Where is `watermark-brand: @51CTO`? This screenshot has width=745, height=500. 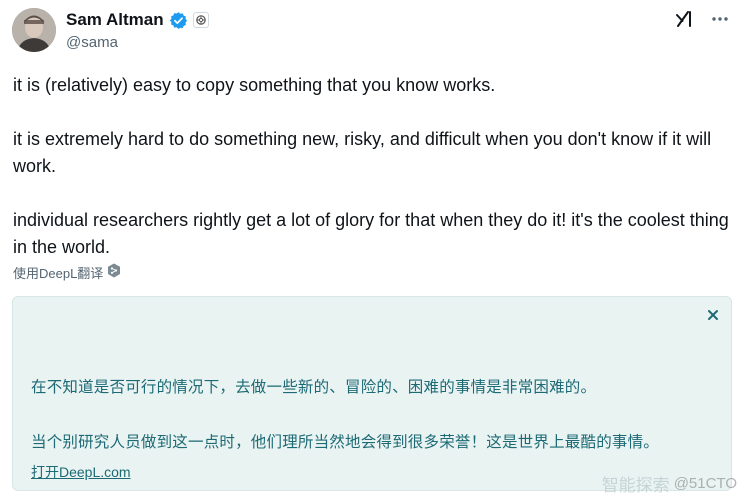 watermark-brand: @51CTO is located at coordinates (705, 483).